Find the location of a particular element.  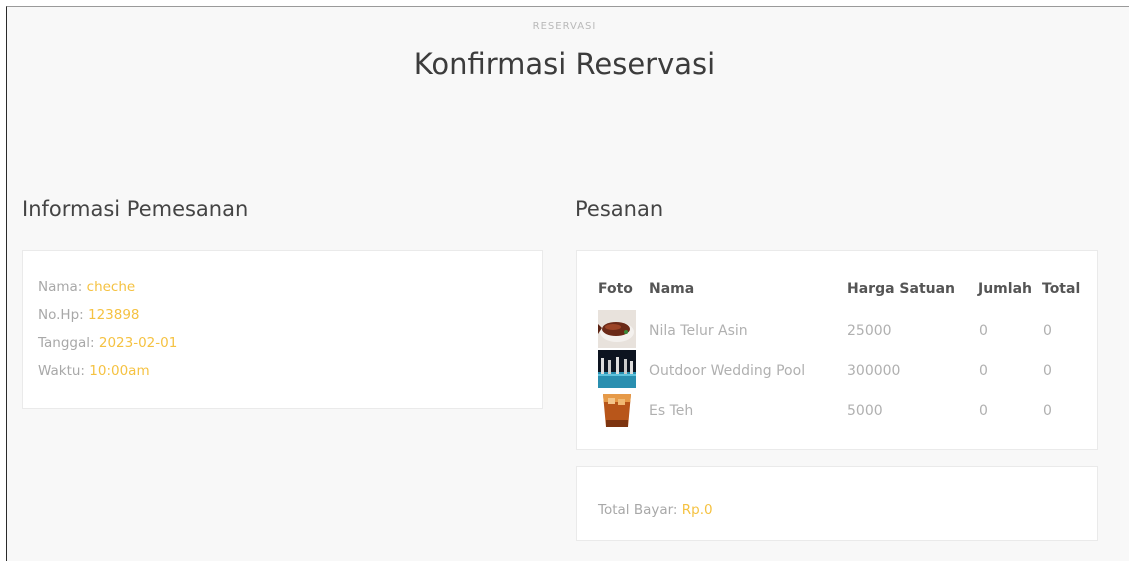

date-value: 2023-02-01 is located at coordinates (138, 343).